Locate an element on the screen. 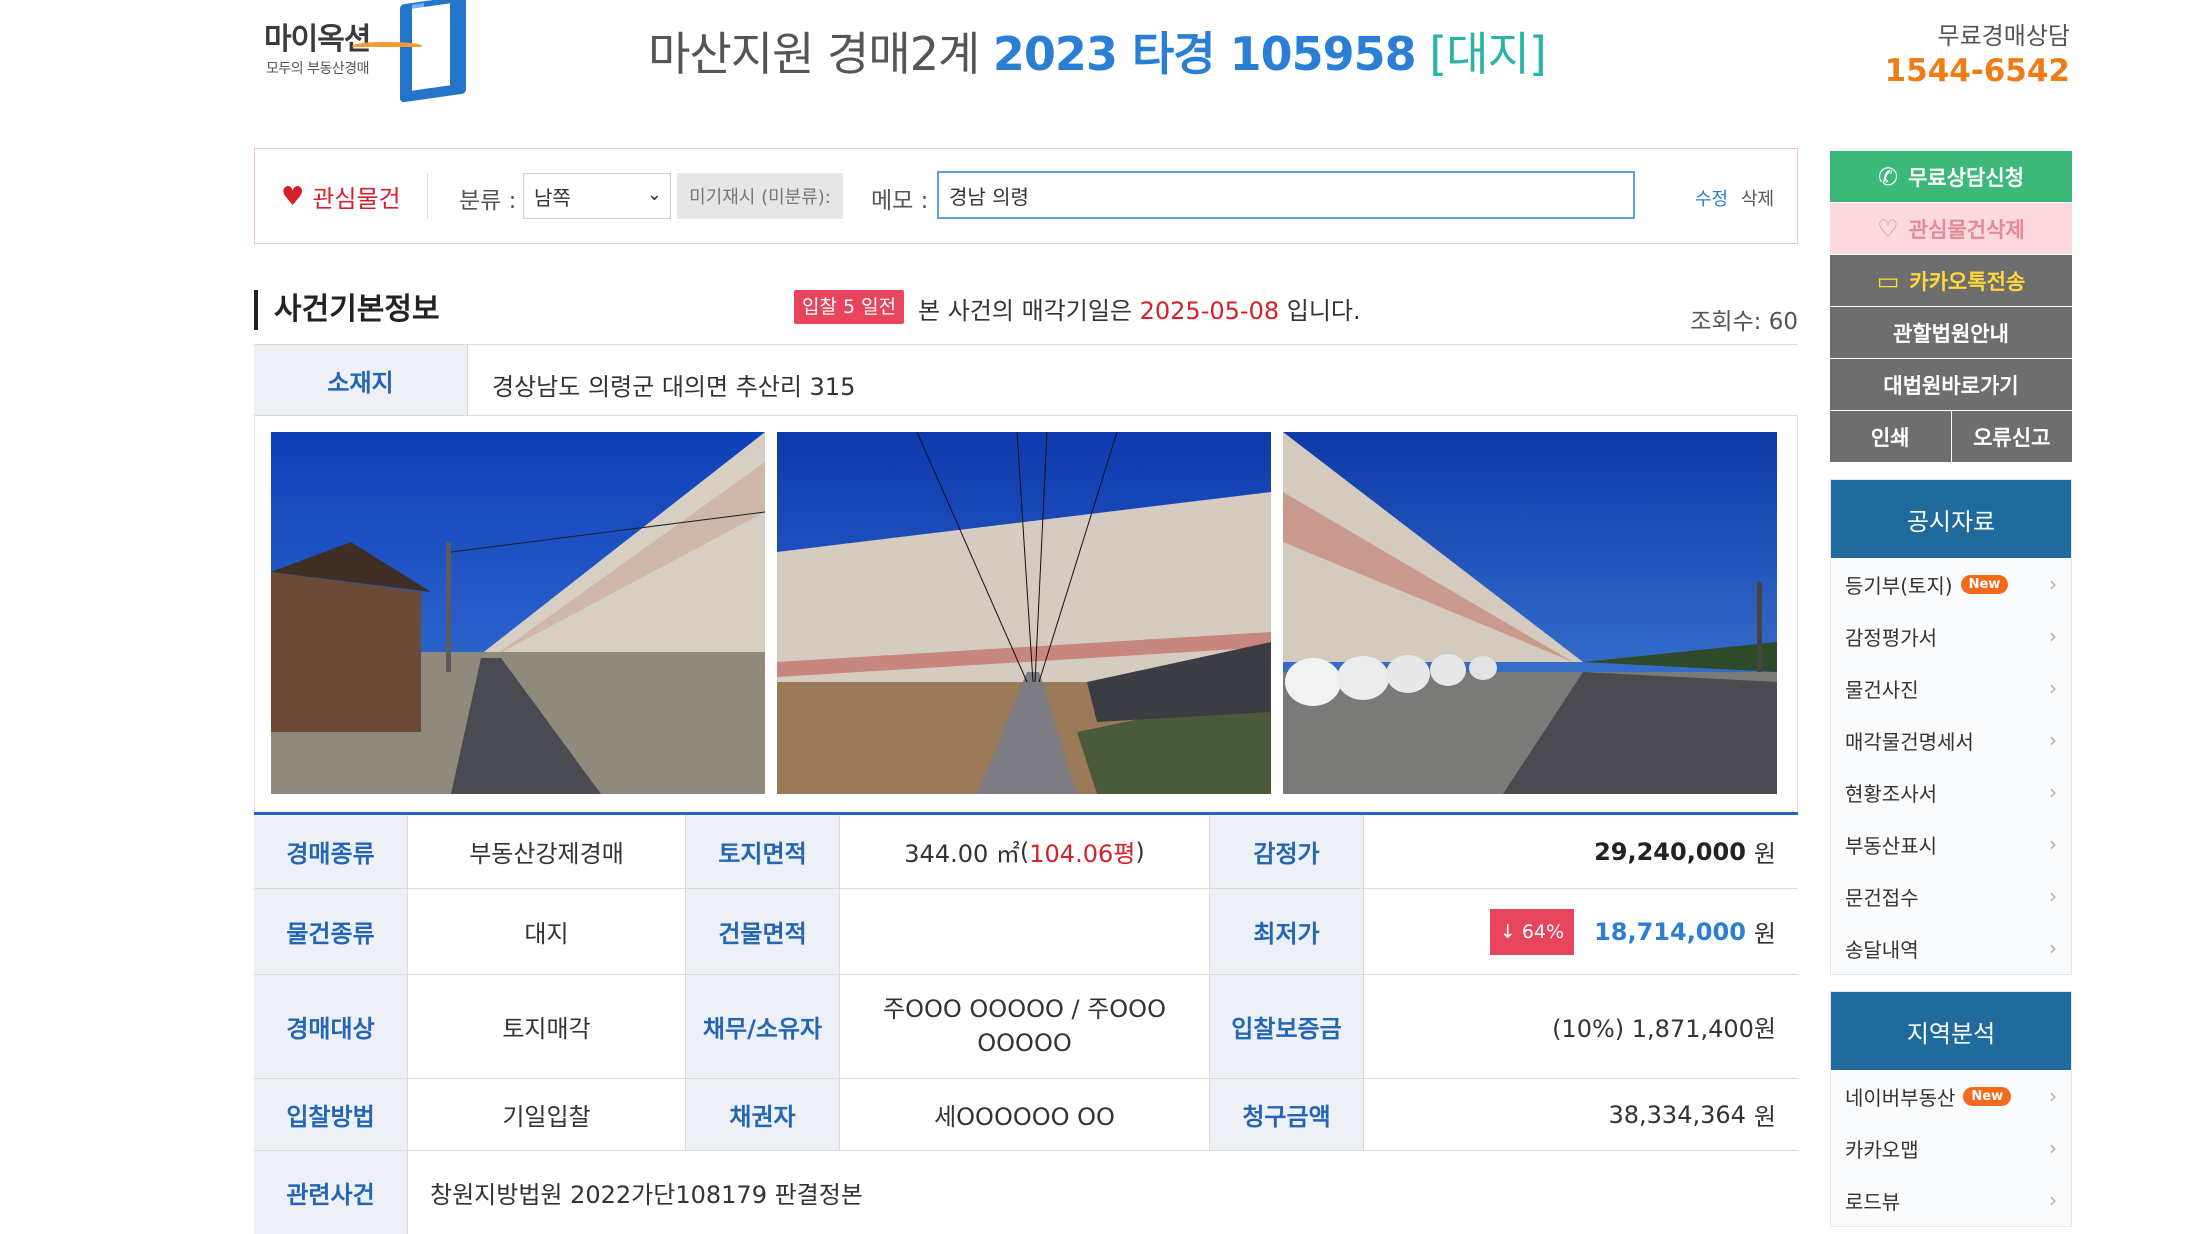 The height and width of the screenshot is (1234, 2194). auction-type-value: 부동산강제경매 is located at coordinates (547, 851).